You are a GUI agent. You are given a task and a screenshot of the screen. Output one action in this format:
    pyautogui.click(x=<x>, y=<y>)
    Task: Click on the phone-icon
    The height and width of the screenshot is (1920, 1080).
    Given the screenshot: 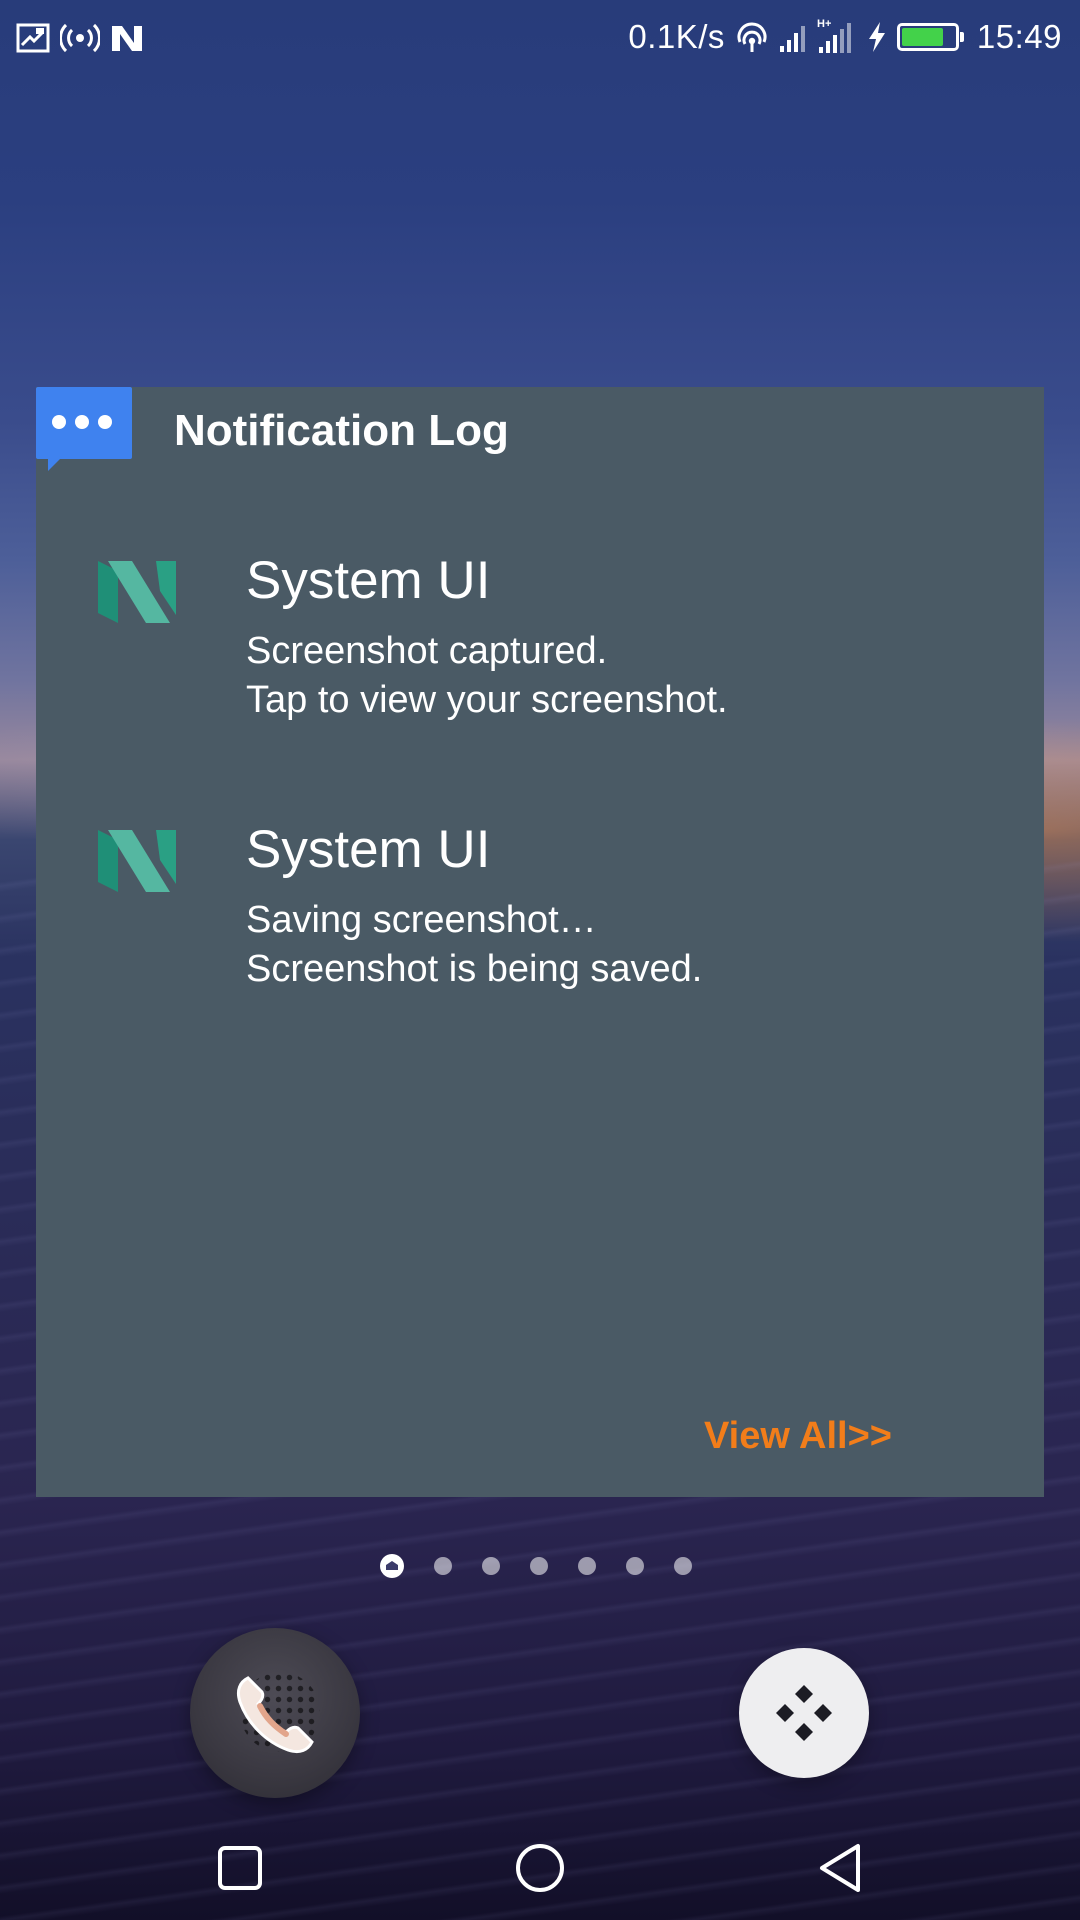 What is the action you would take?
    pyautogui.click(x=275, y=1715)
    